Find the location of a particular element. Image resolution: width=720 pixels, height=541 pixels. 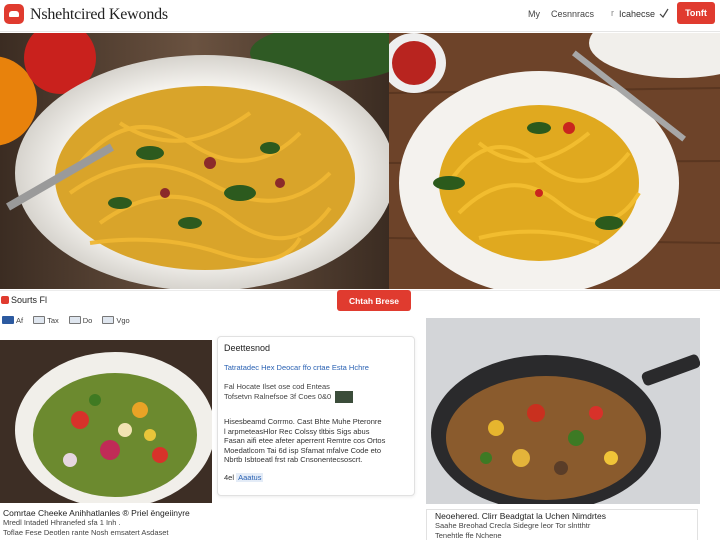

filter-chip: Tax is located at coordinates (46, 320).